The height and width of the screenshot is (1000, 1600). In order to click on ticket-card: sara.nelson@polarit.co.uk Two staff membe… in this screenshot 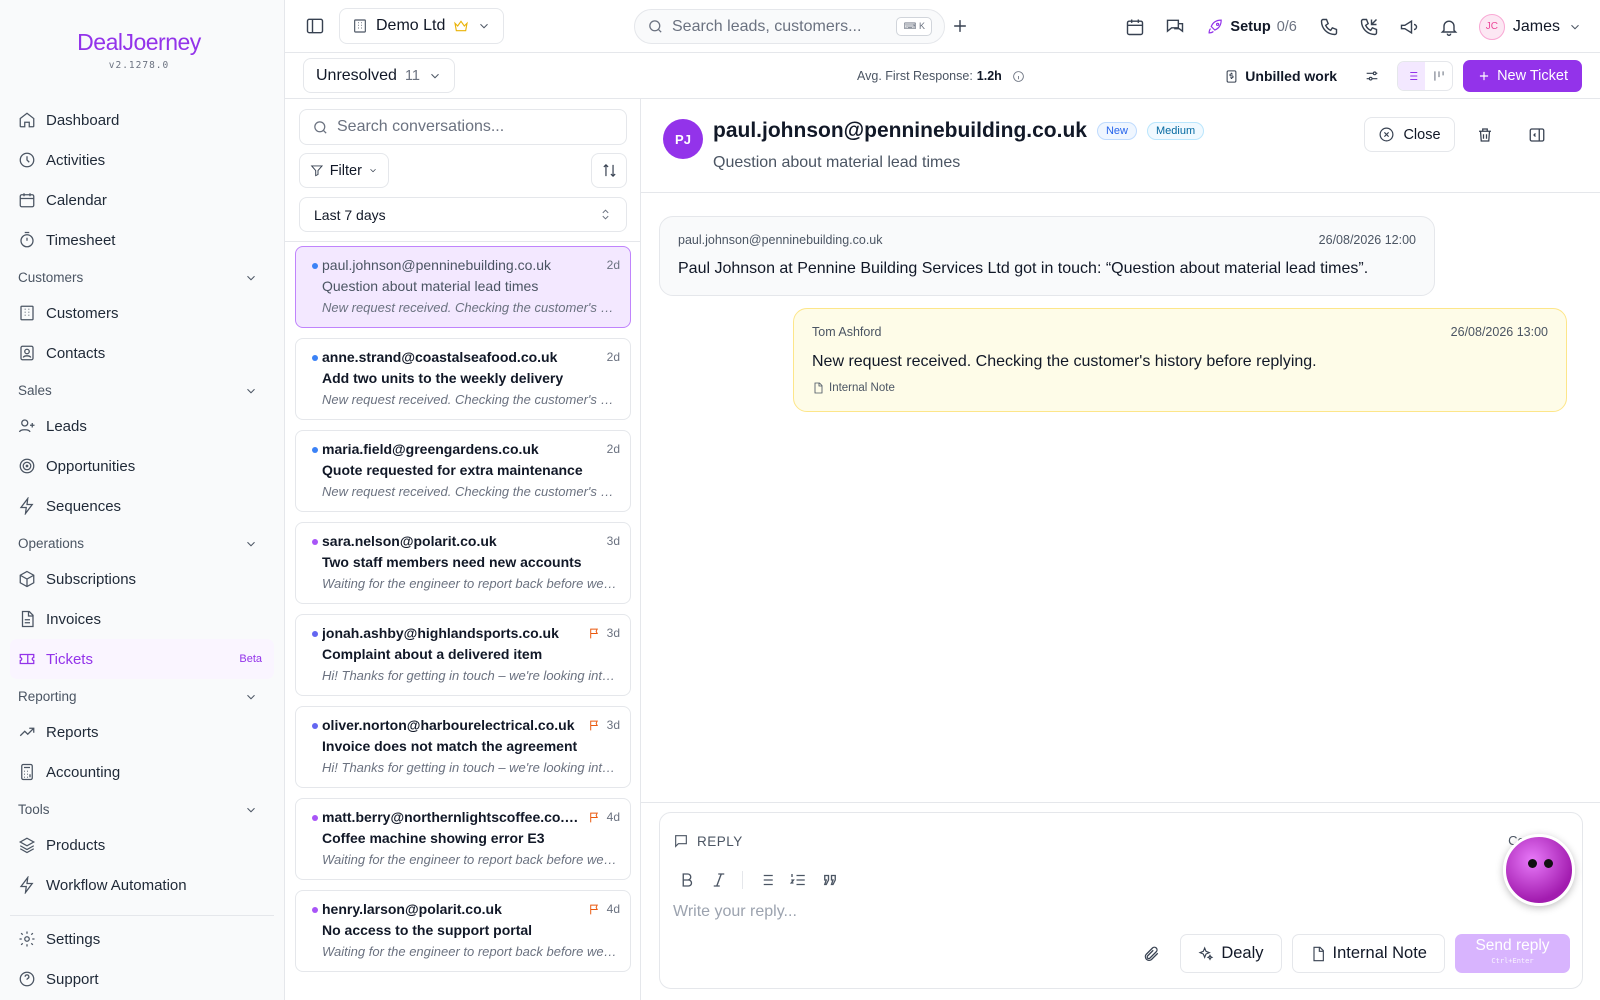, I will do `click(463, 563)`.